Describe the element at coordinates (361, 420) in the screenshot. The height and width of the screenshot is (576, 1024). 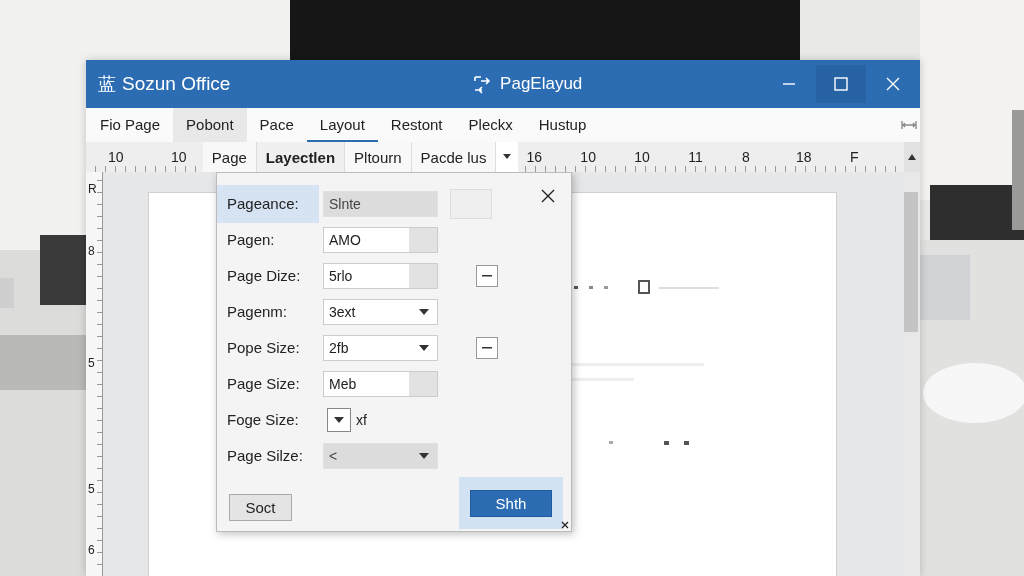
I see `option-text: xf` at that location.